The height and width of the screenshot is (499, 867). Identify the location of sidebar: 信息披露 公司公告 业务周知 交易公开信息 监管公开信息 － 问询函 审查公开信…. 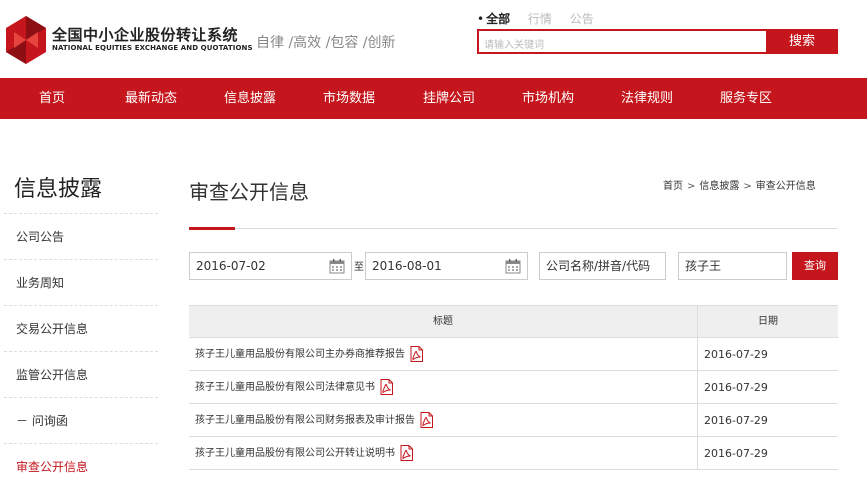
(80, 309).